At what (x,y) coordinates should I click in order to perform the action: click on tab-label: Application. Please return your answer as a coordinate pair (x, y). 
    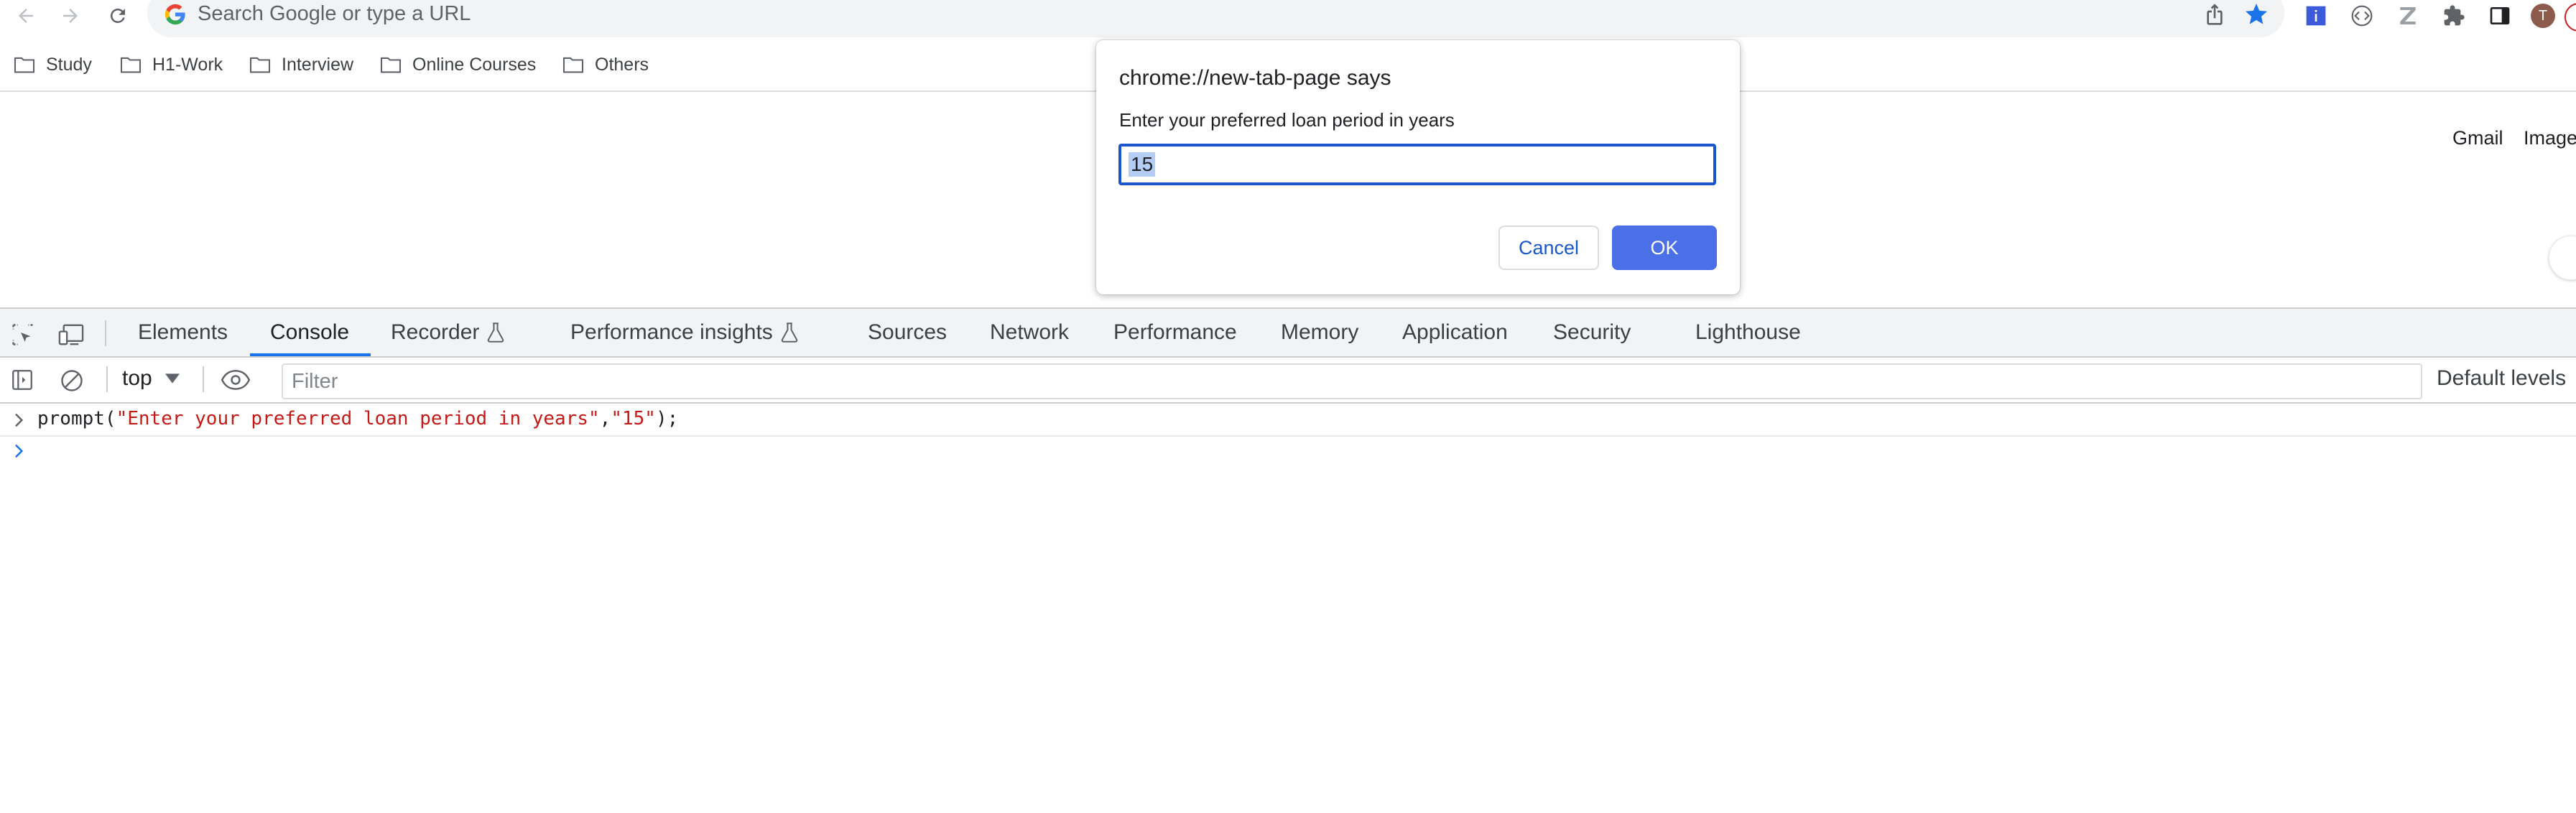
    Looking at the image, I should click on (1455, 332).